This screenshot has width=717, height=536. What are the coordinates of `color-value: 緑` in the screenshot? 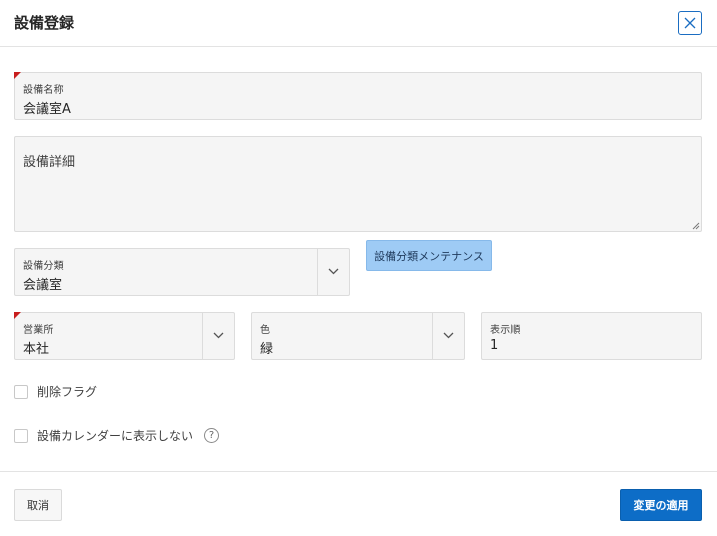 It's located at (267, 349).